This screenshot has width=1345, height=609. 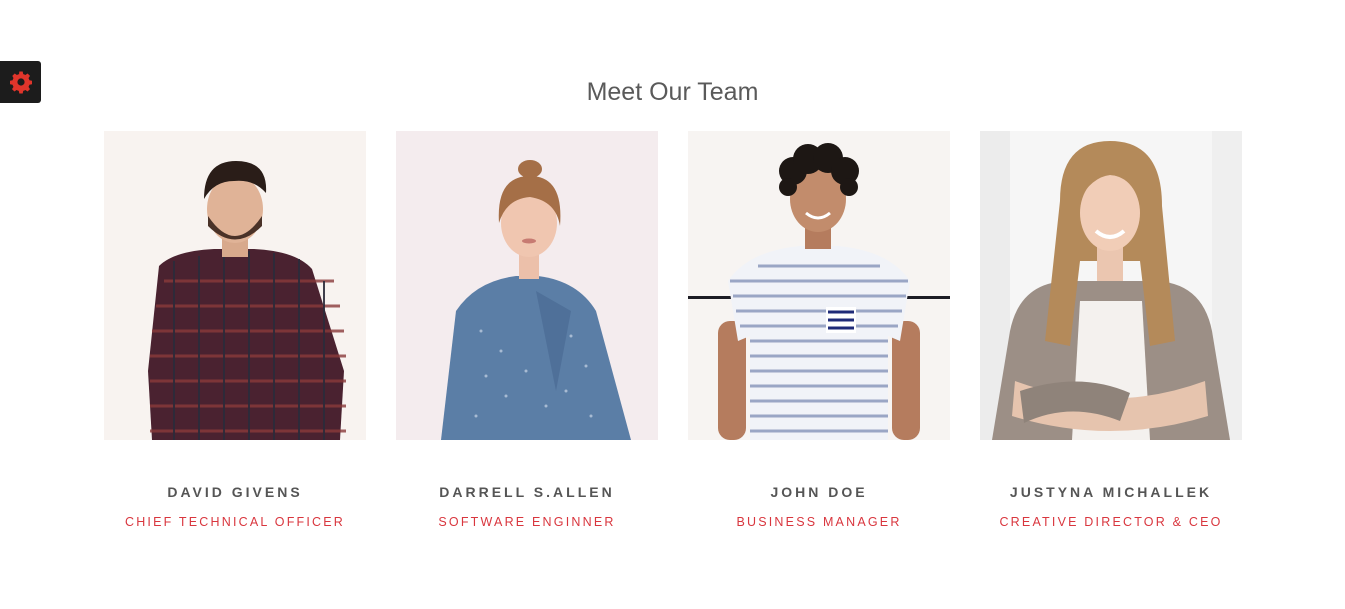 I want to click on member-name: DARRELL S.ALLEN, so click(x=527, y=492).